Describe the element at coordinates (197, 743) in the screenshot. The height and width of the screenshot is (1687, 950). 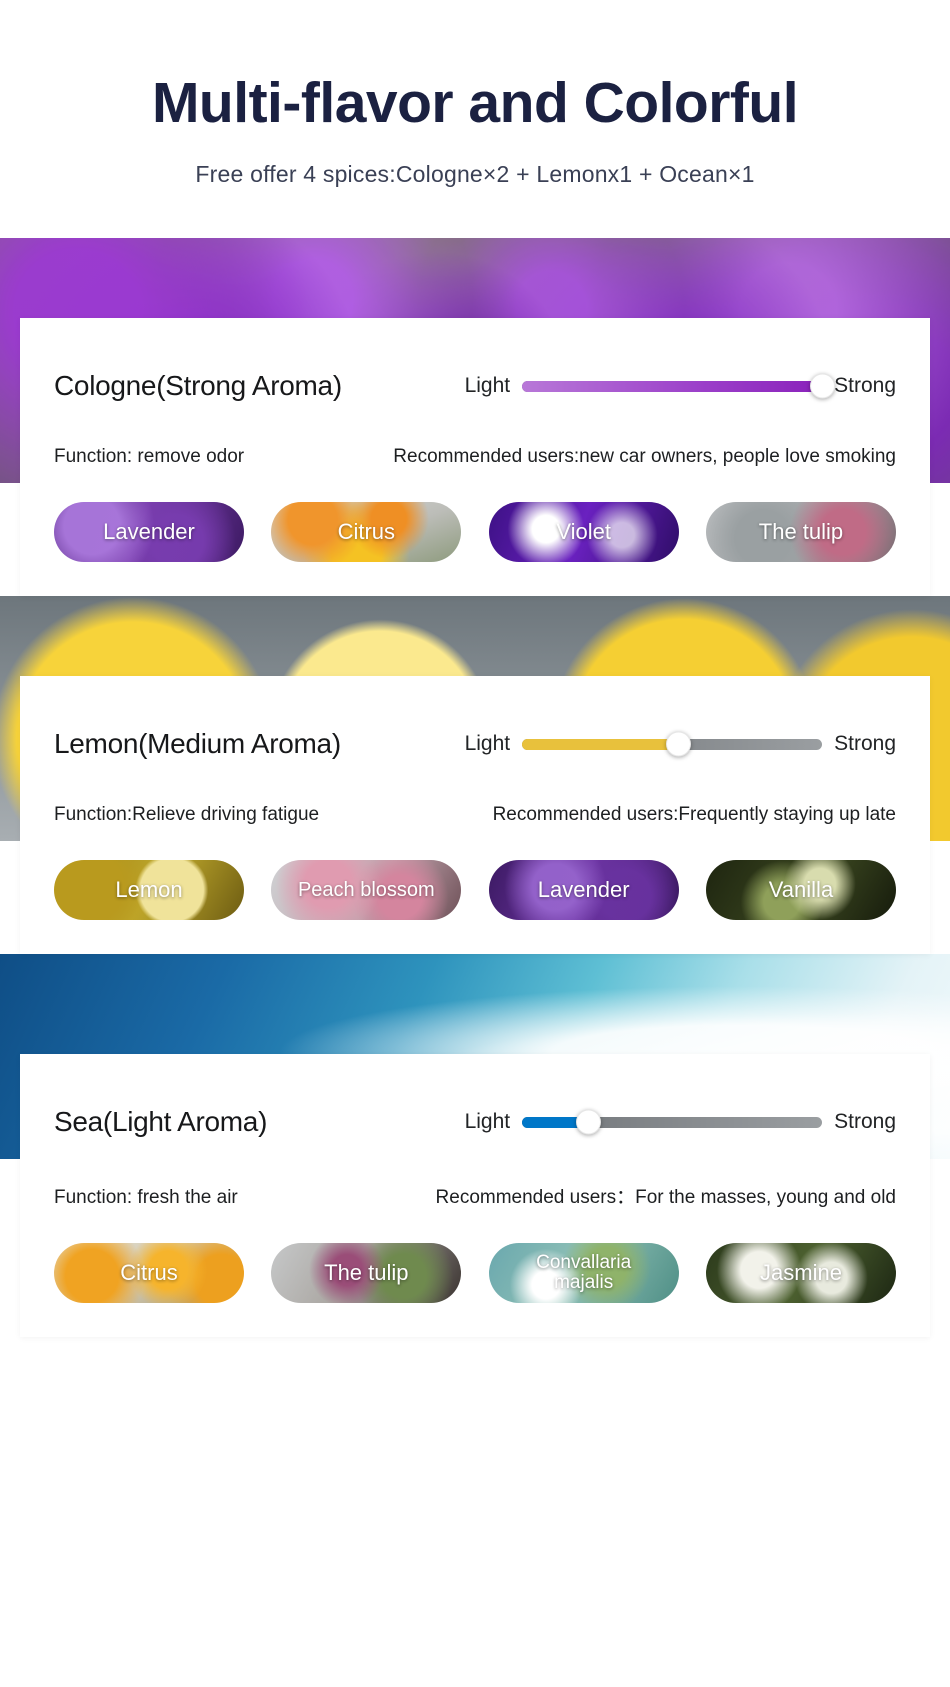
I see `scent-title: Lemon(Medium Aroma)` at that location.